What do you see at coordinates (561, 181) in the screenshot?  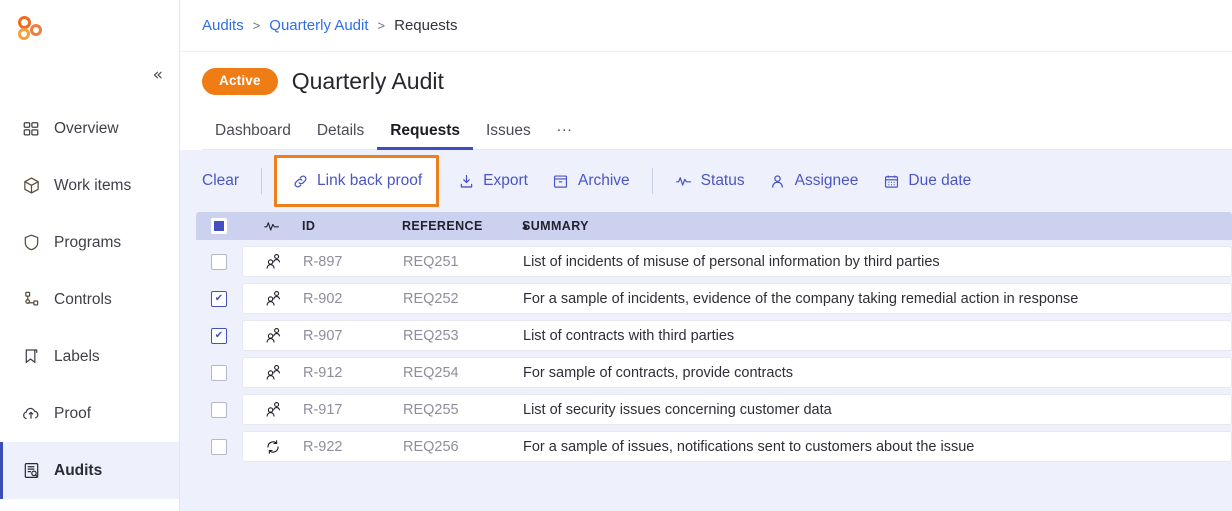 I see `archive-icon` at bounding box center [561, 181].